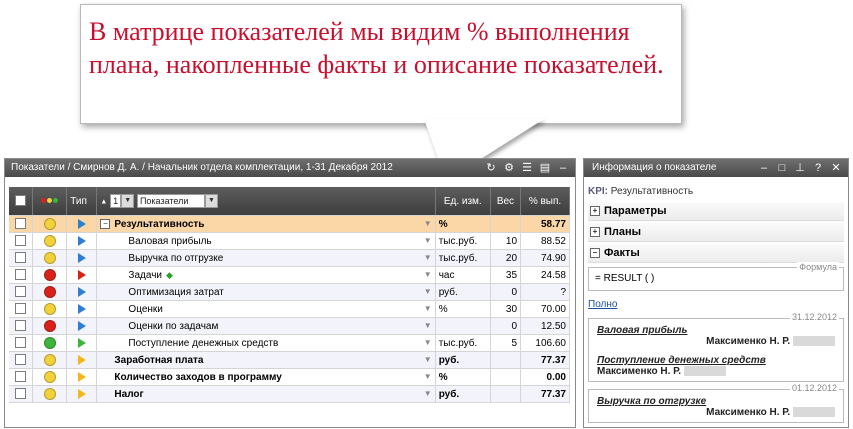 The width and height of the screenshot is (853, 429). What do you see at coordinates (159, 224) in the screenshot?
I see `indicator-name: Результативность` at bounding box center [159, 224].